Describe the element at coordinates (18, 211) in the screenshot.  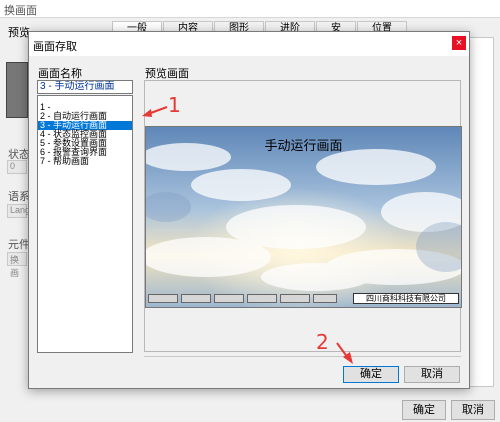
I see `language-field: Lang` at that location.